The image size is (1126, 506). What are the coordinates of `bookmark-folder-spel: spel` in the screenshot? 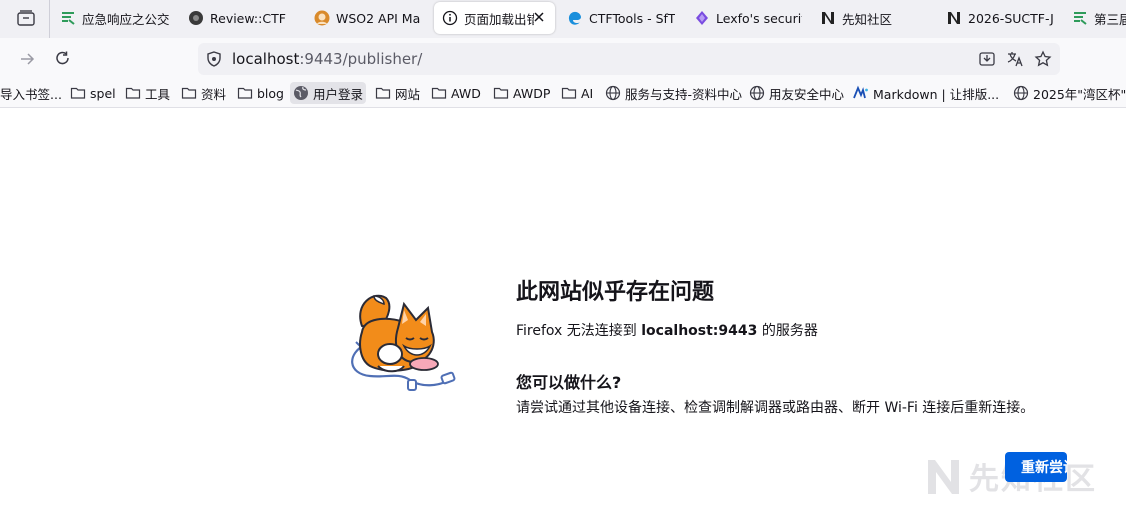 It's located at (93, 93).